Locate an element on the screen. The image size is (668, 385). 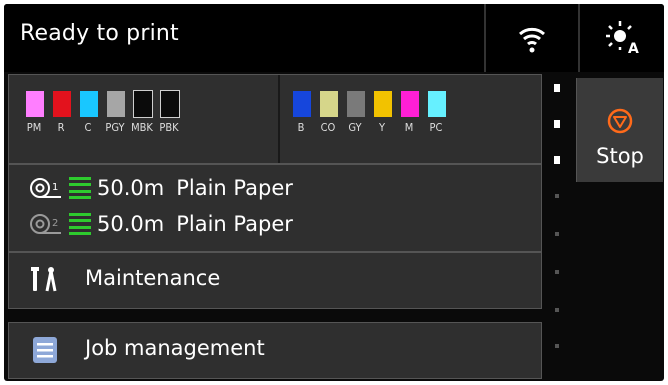
maintenance-button: Maintenance is located at coordinates (275, 280).